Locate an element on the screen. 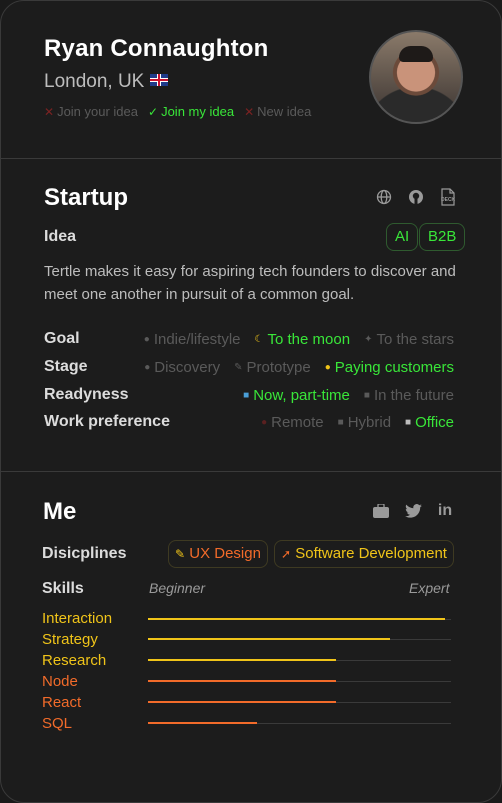 This screenshot has width=502, height=803. option-hybrid: ■ Hybrid is located at coordinates (364, 422).